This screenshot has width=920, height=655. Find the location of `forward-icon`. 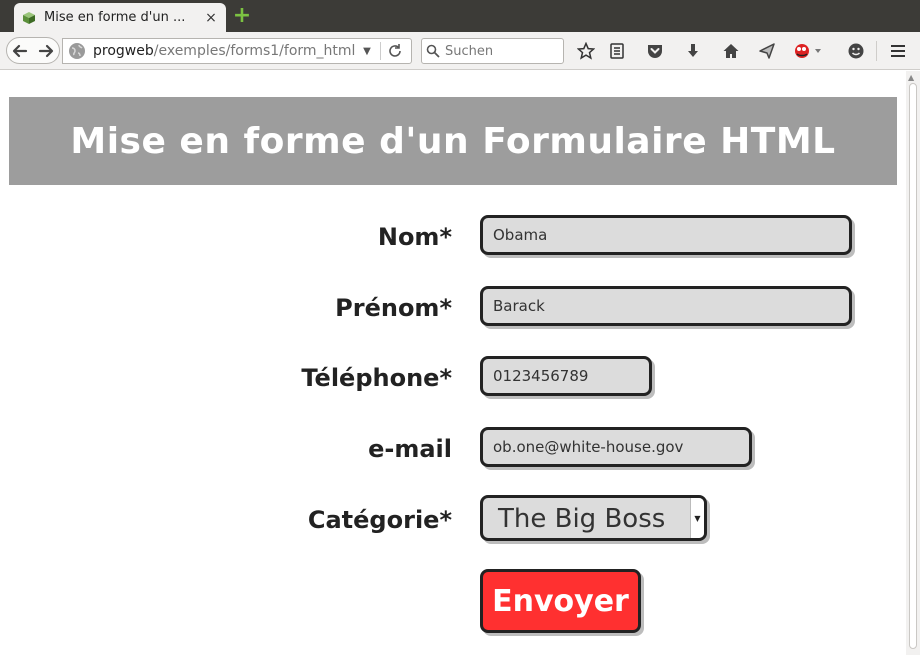

forward-icon is located at coordinates (46, 50).